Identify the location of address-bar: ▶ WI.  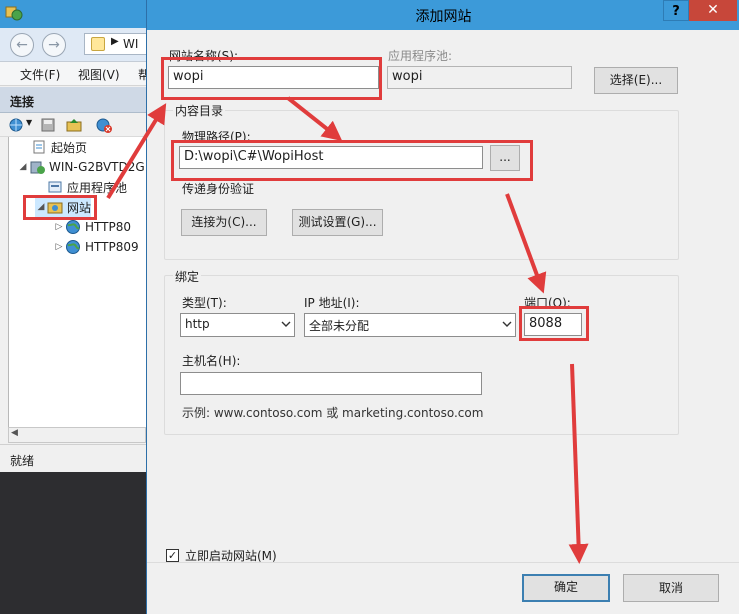
(115, 44).